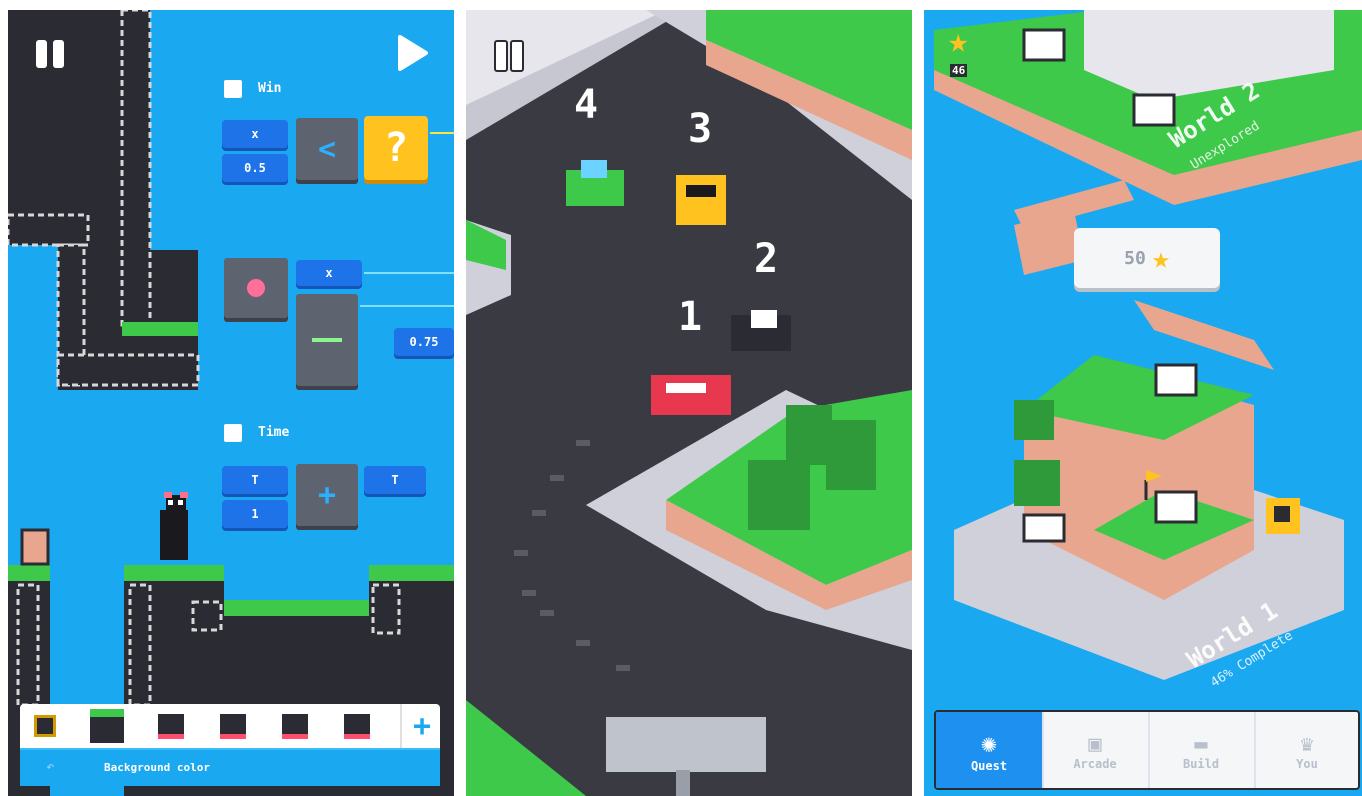  What do you see at coordinates (1201, 744) in the screenshot?
I see `build-icon: ▬` at bounding box center [1201, 744].